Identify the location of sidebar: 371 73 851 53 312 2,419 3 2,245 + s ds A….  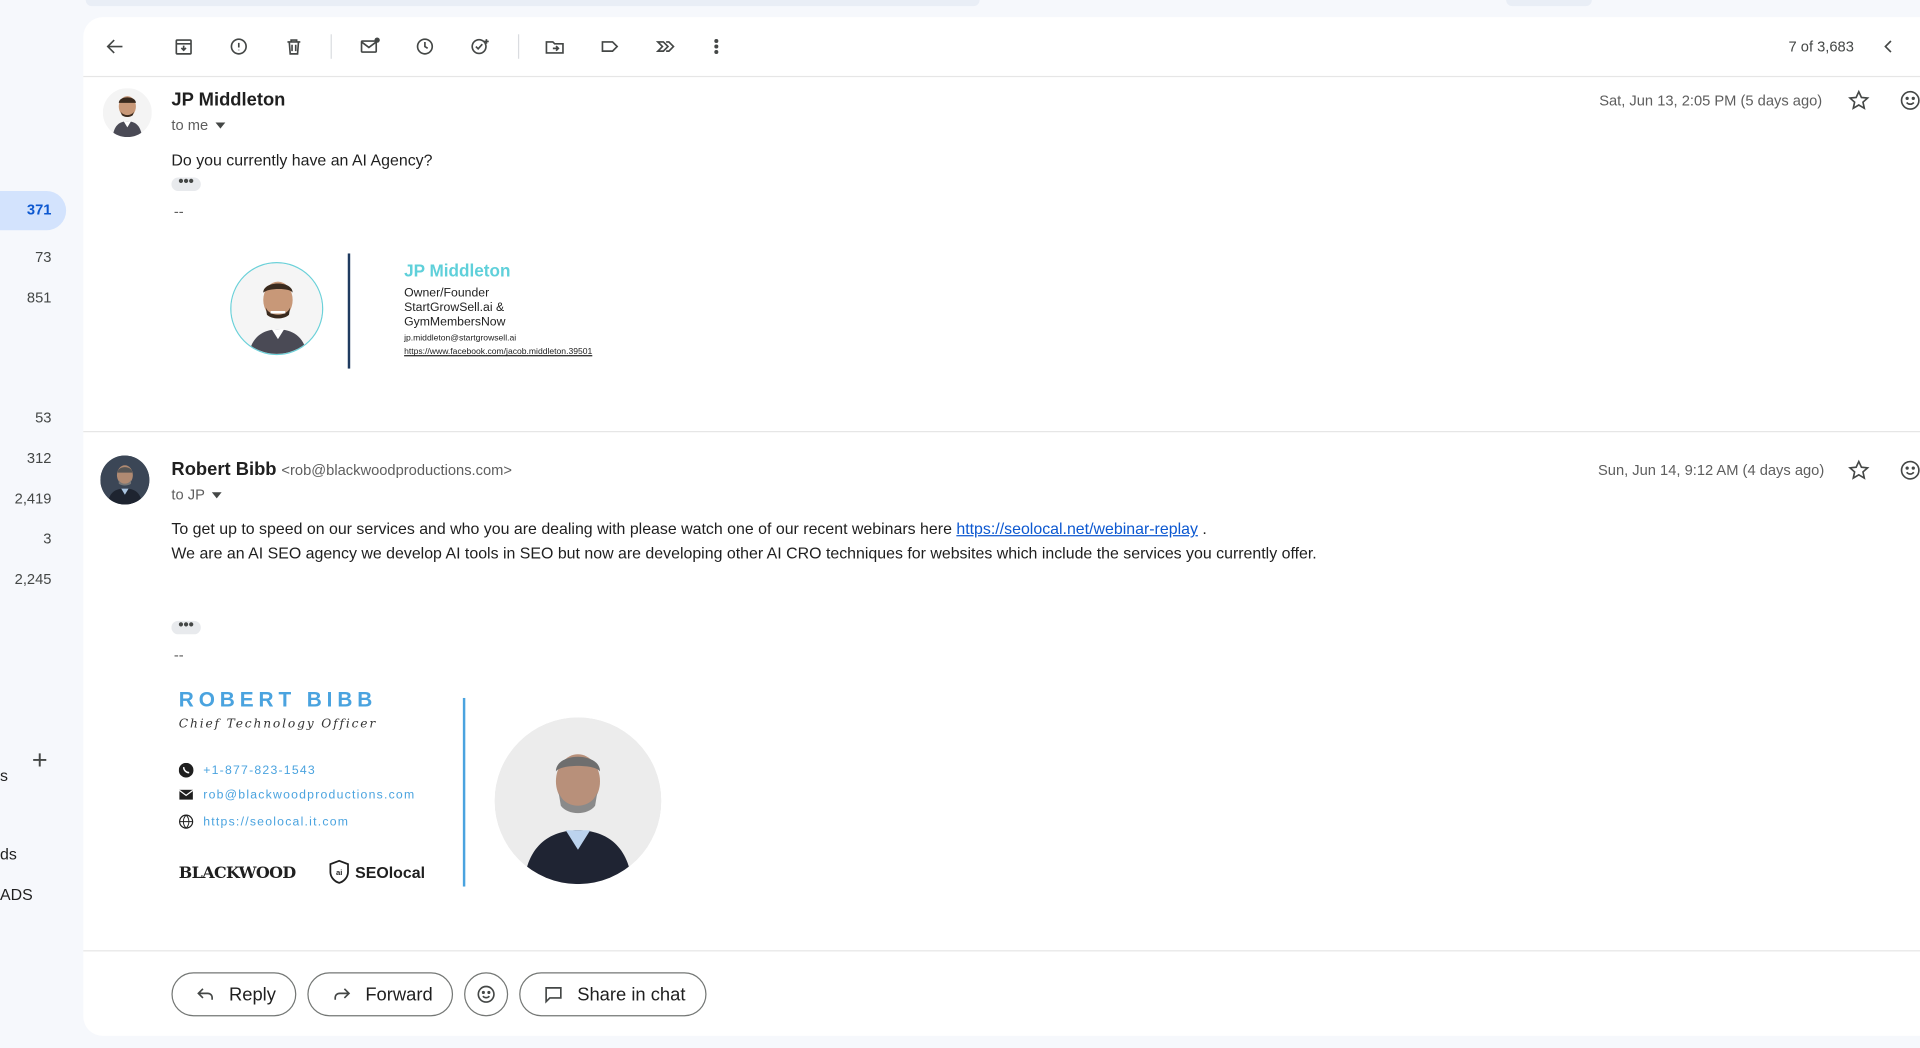
(40, 560).